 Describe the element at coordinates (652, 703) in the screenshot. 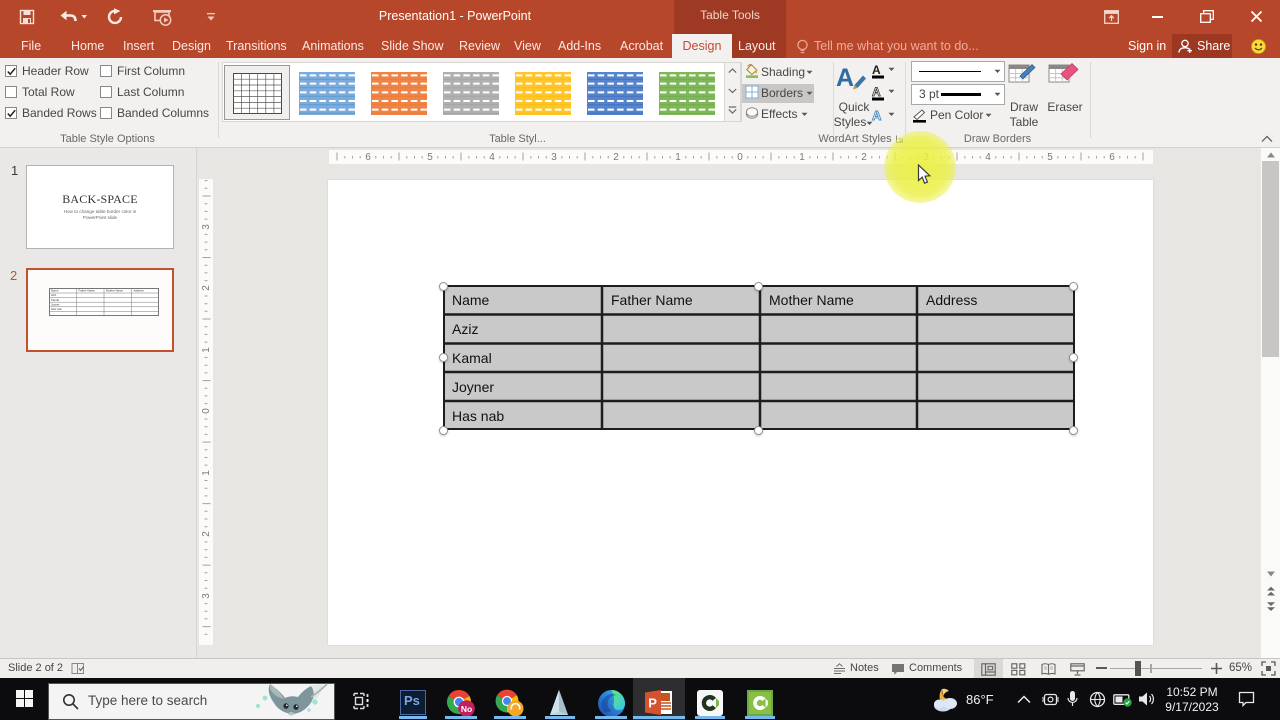

I see `svg-text: P` at that location.